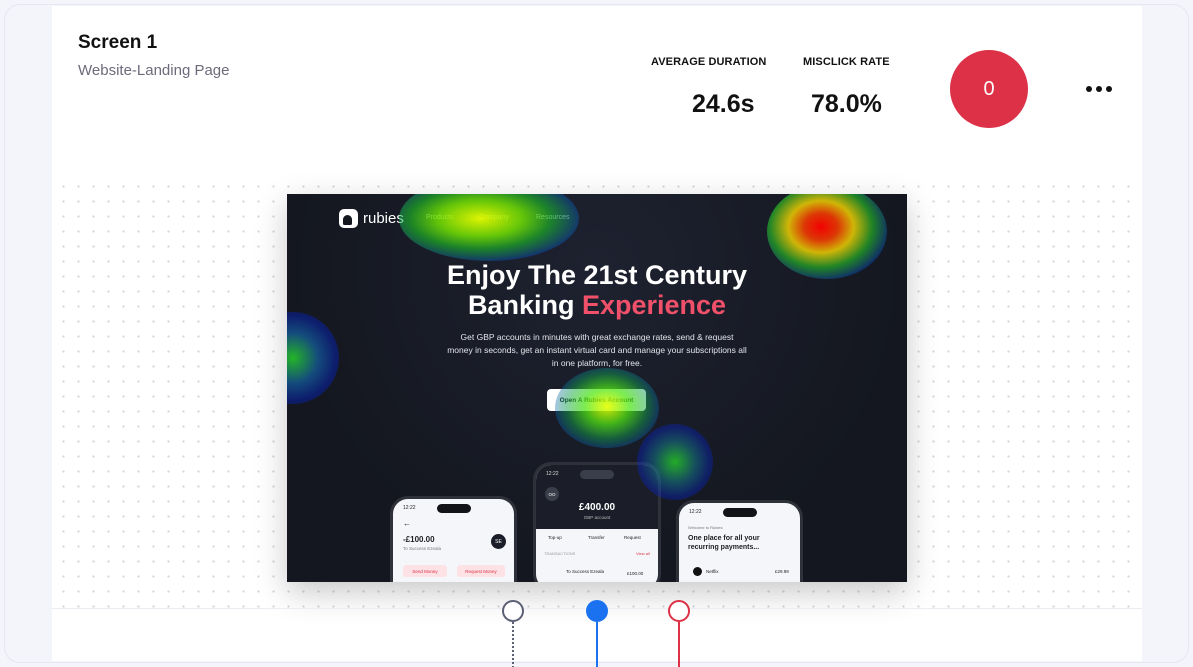  I want to click on misclick-rate-label: MISCLICK RATE, so click(846, 62).